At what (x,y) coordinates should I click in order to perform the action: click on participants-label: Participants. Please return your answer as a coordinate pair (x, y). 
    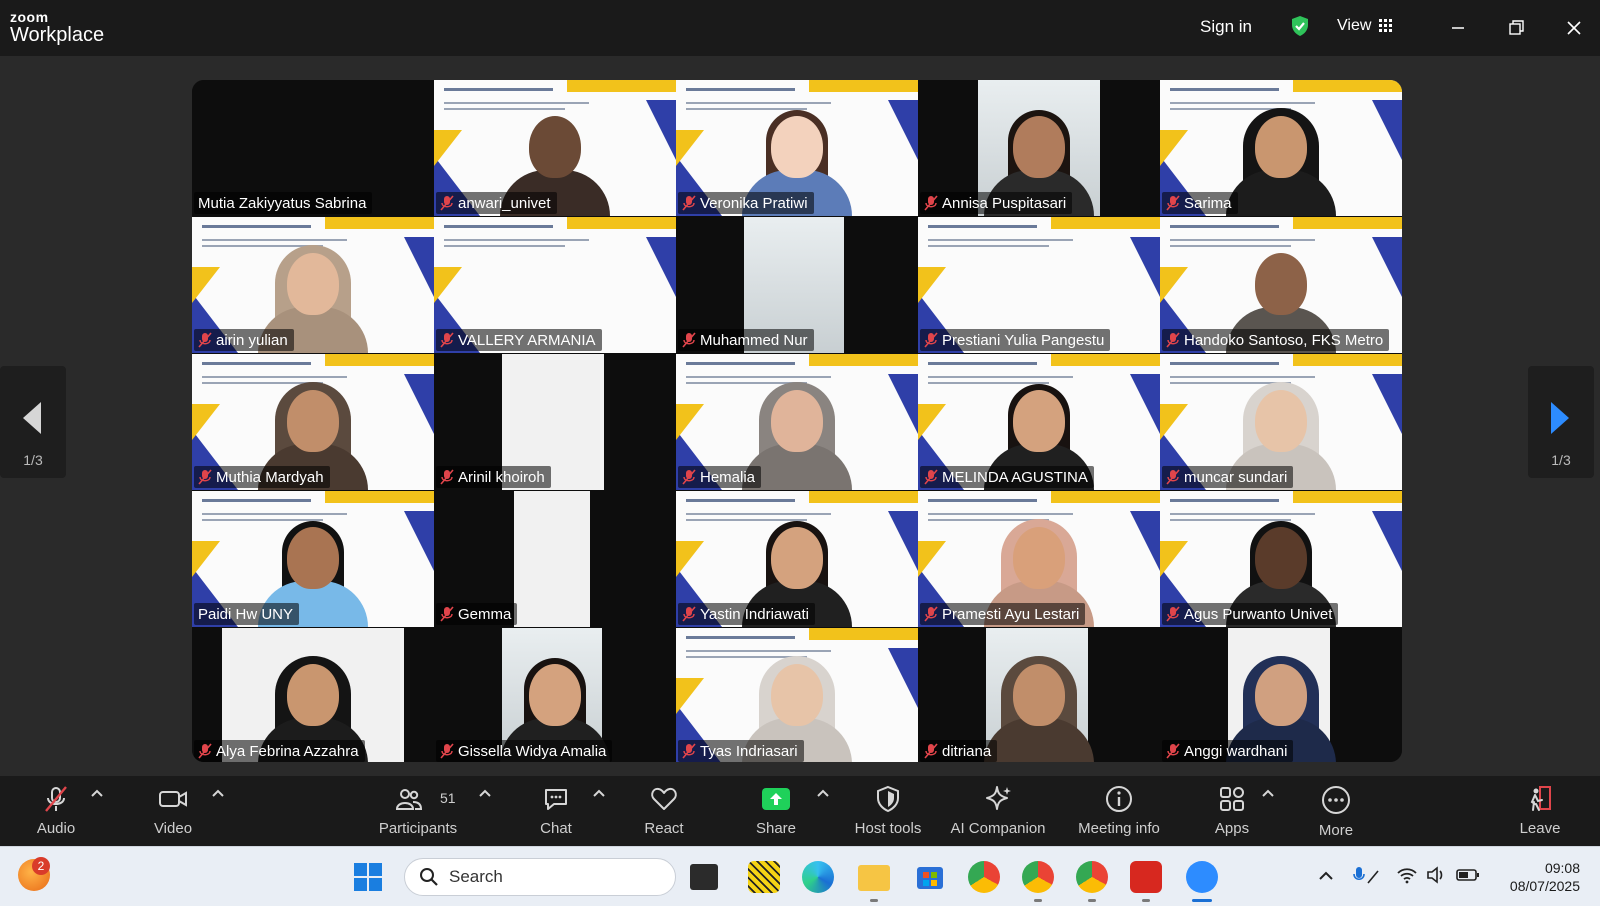
    Looking at the image, I should click on (418, 828).